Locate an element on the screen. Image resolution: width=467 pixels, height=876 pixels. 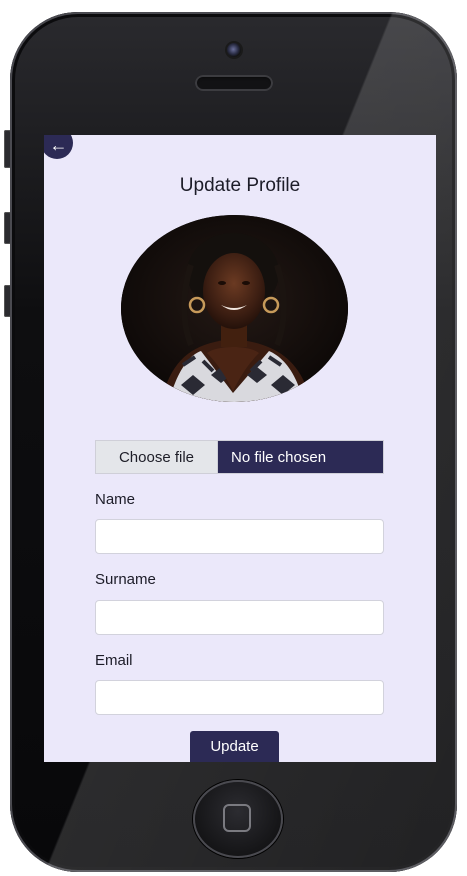
back-button: ← is located at coordinates (58, 147).